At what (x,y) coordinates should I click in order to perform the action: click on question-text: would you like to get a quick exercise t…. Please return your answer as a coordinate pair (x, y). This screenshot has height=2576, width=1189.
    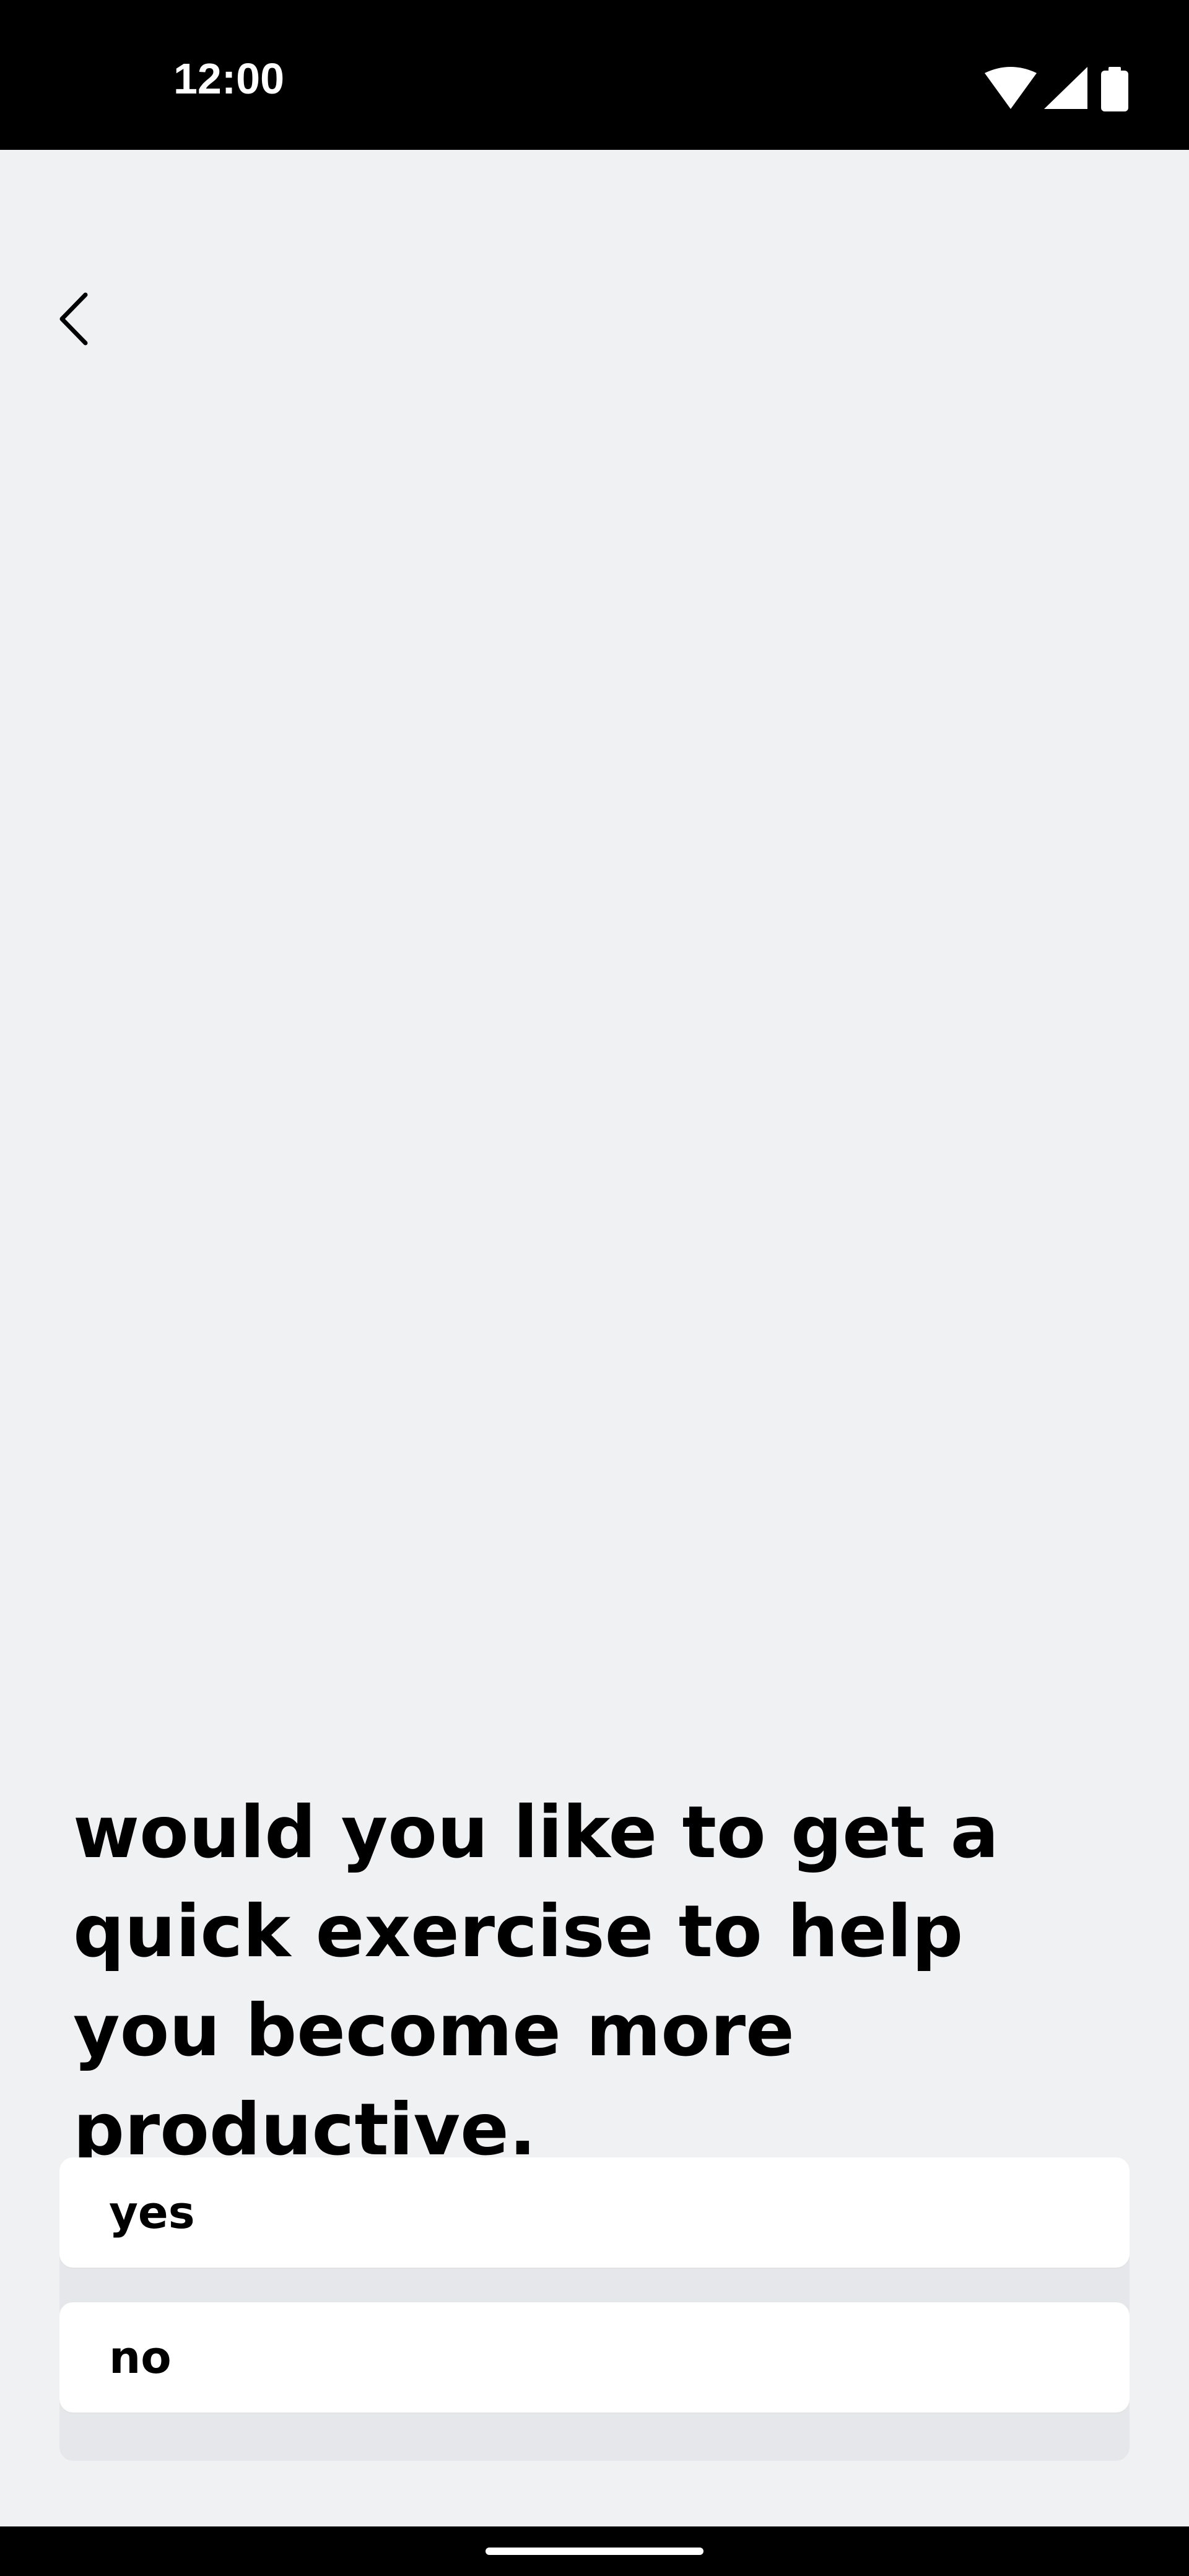
    Looking at the image, I should click on (536, 1981).